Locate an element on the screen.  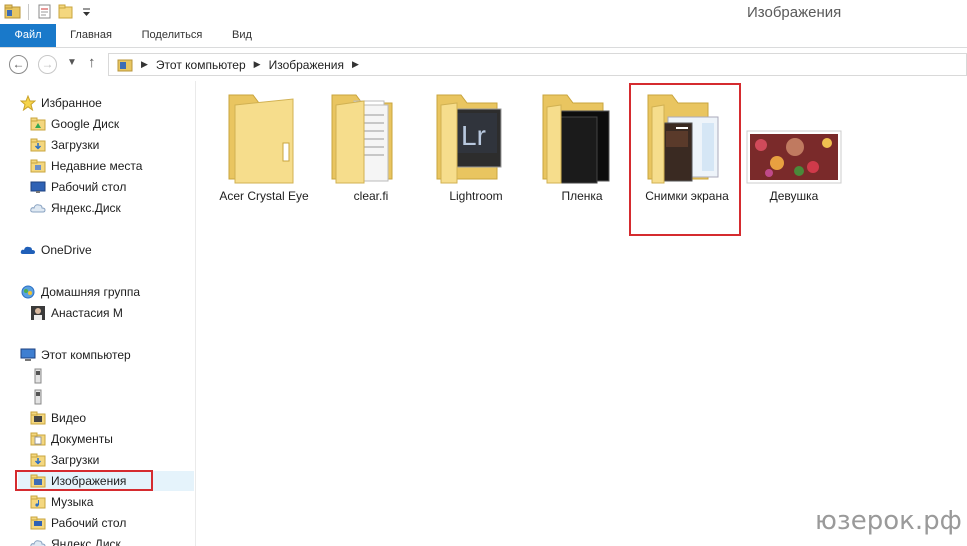
sidebar-item-documents: Документы is located at coordinates (71, 439).